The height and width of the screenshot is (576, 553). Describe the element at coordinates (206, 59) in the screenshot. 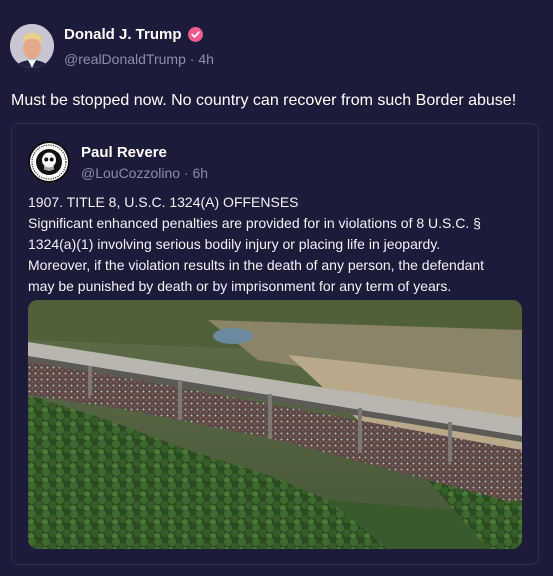

I see `post-time: 4h` at that location.